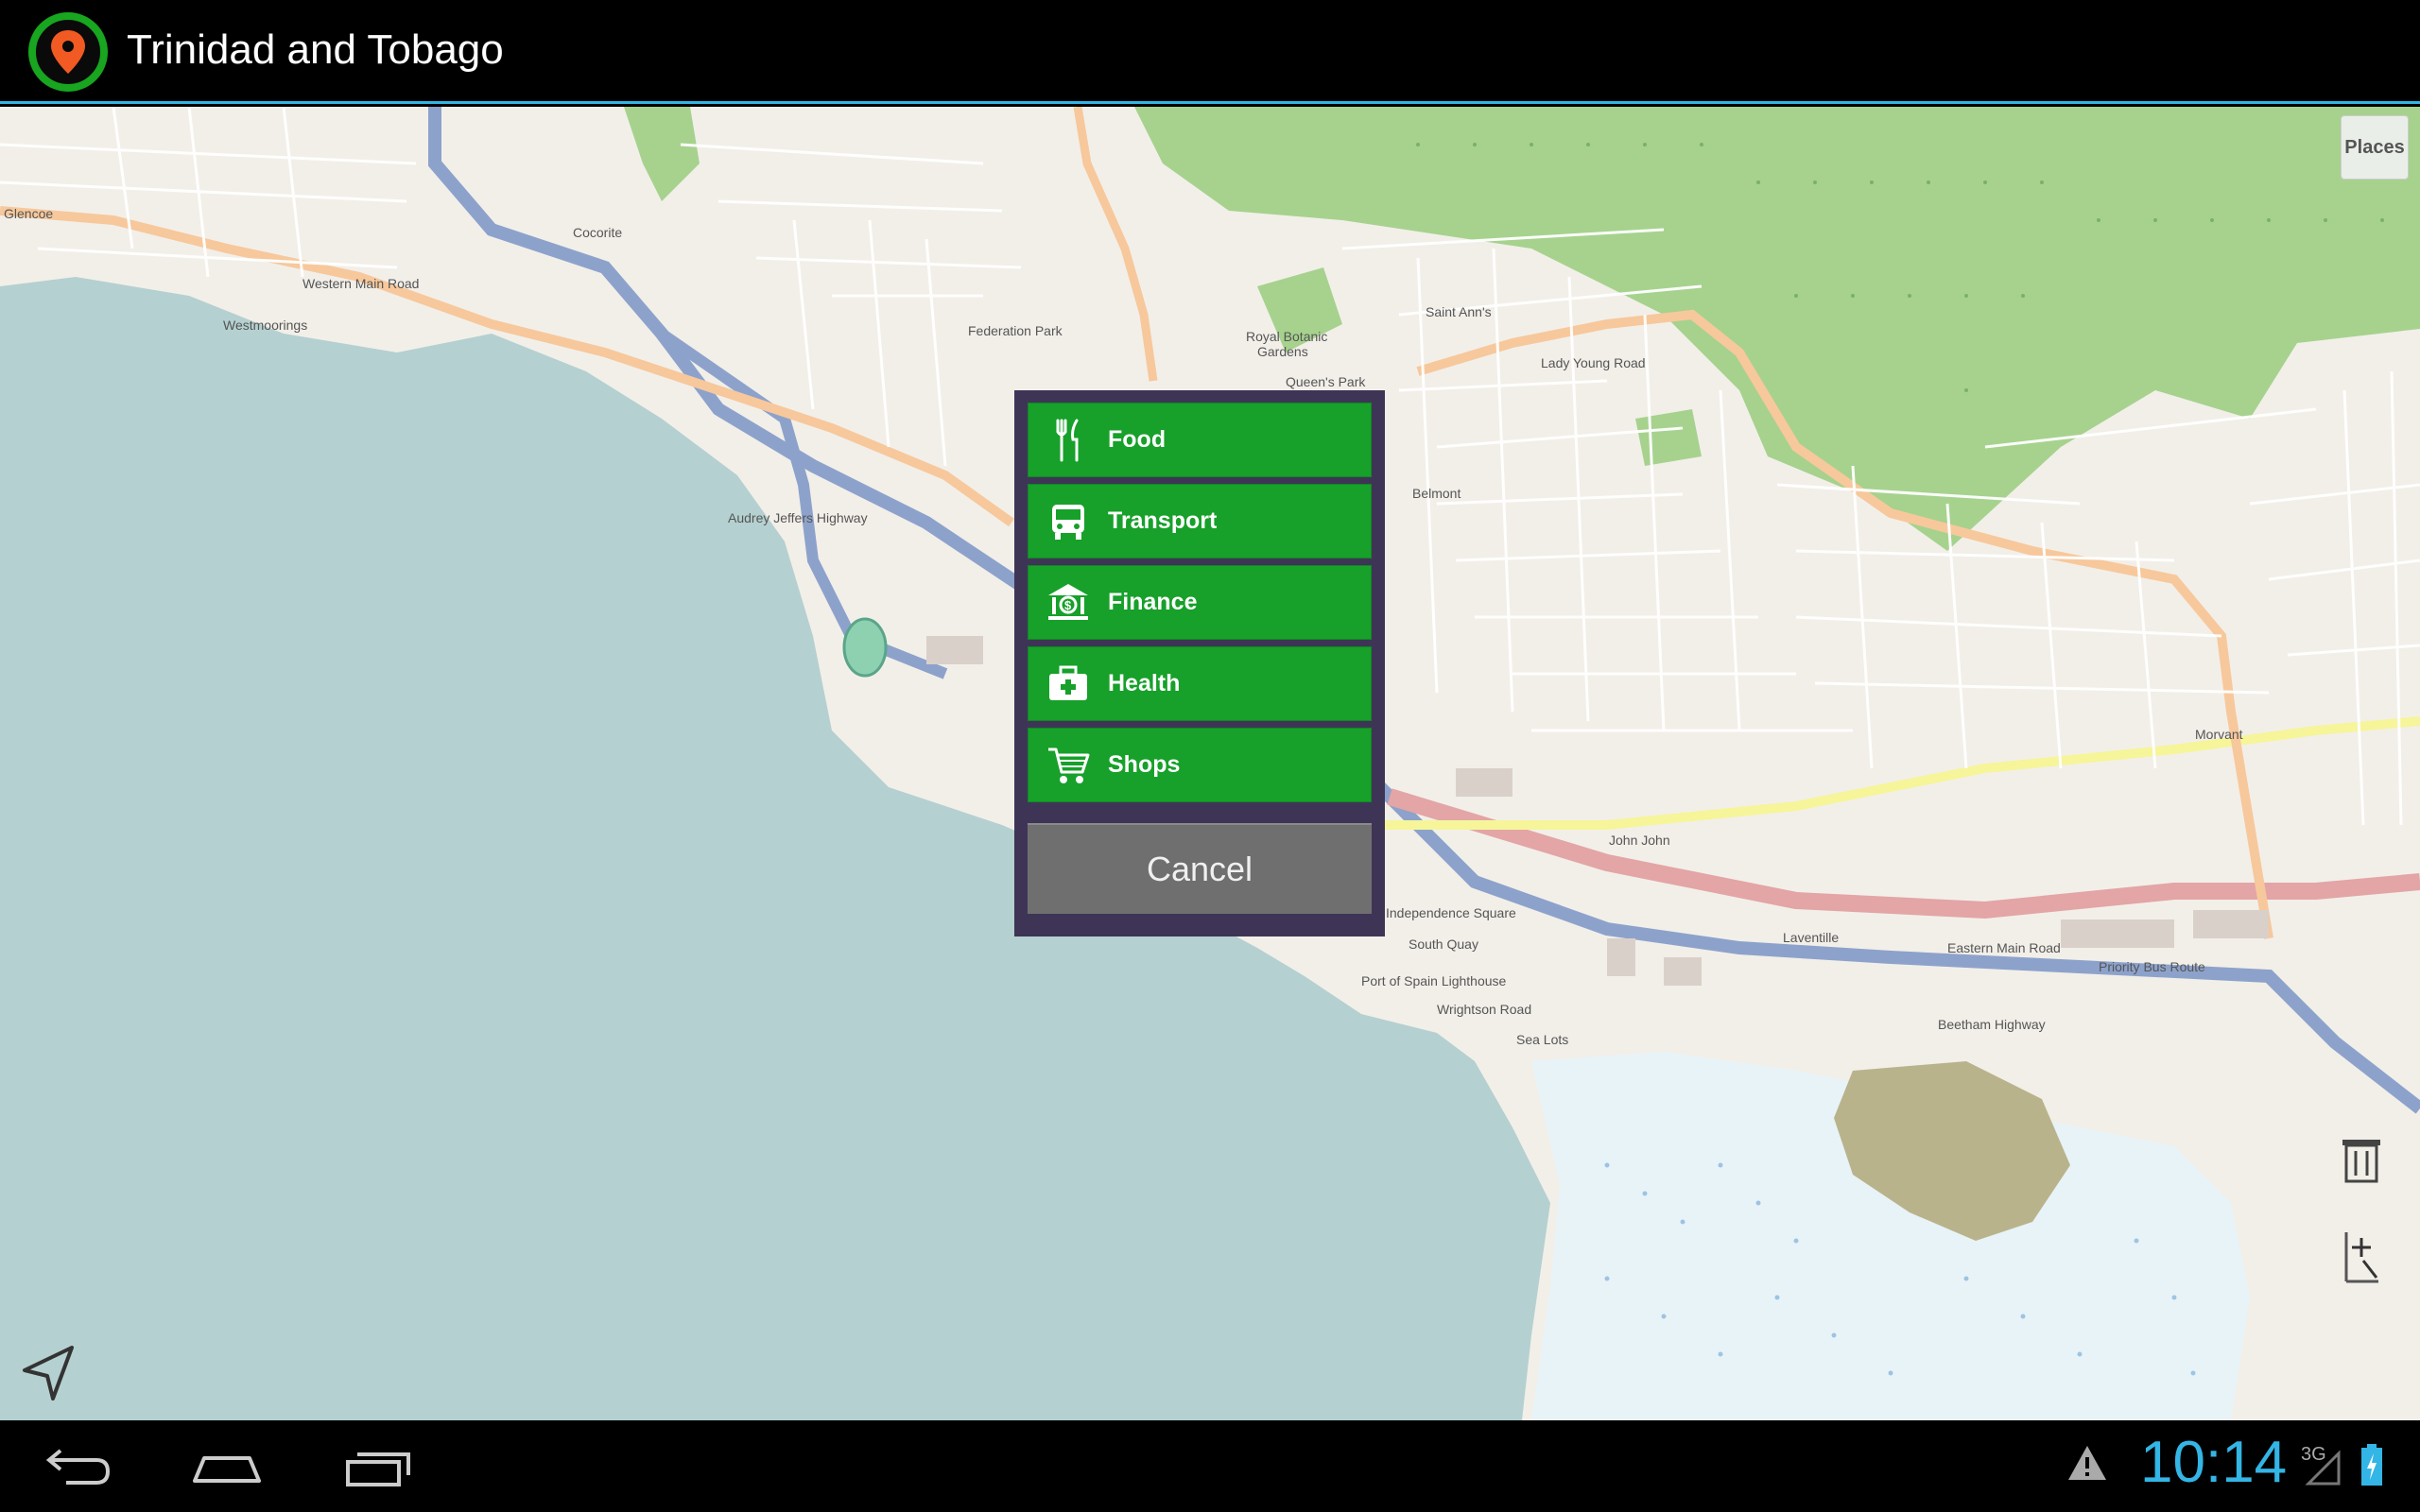 The height and width of the screenshot is (1512, 2420). What do you see at coordinates (1286, 336) in the screenshot?
I see `svg-text: Royal Botanic` at bounding box center [1286, 336].